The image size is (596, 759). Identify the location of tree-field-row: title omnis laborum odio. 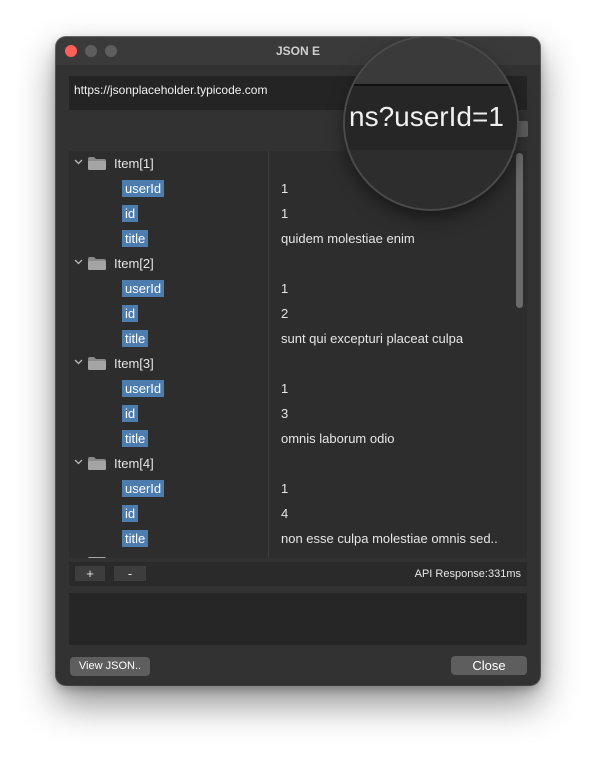
(291, 438).